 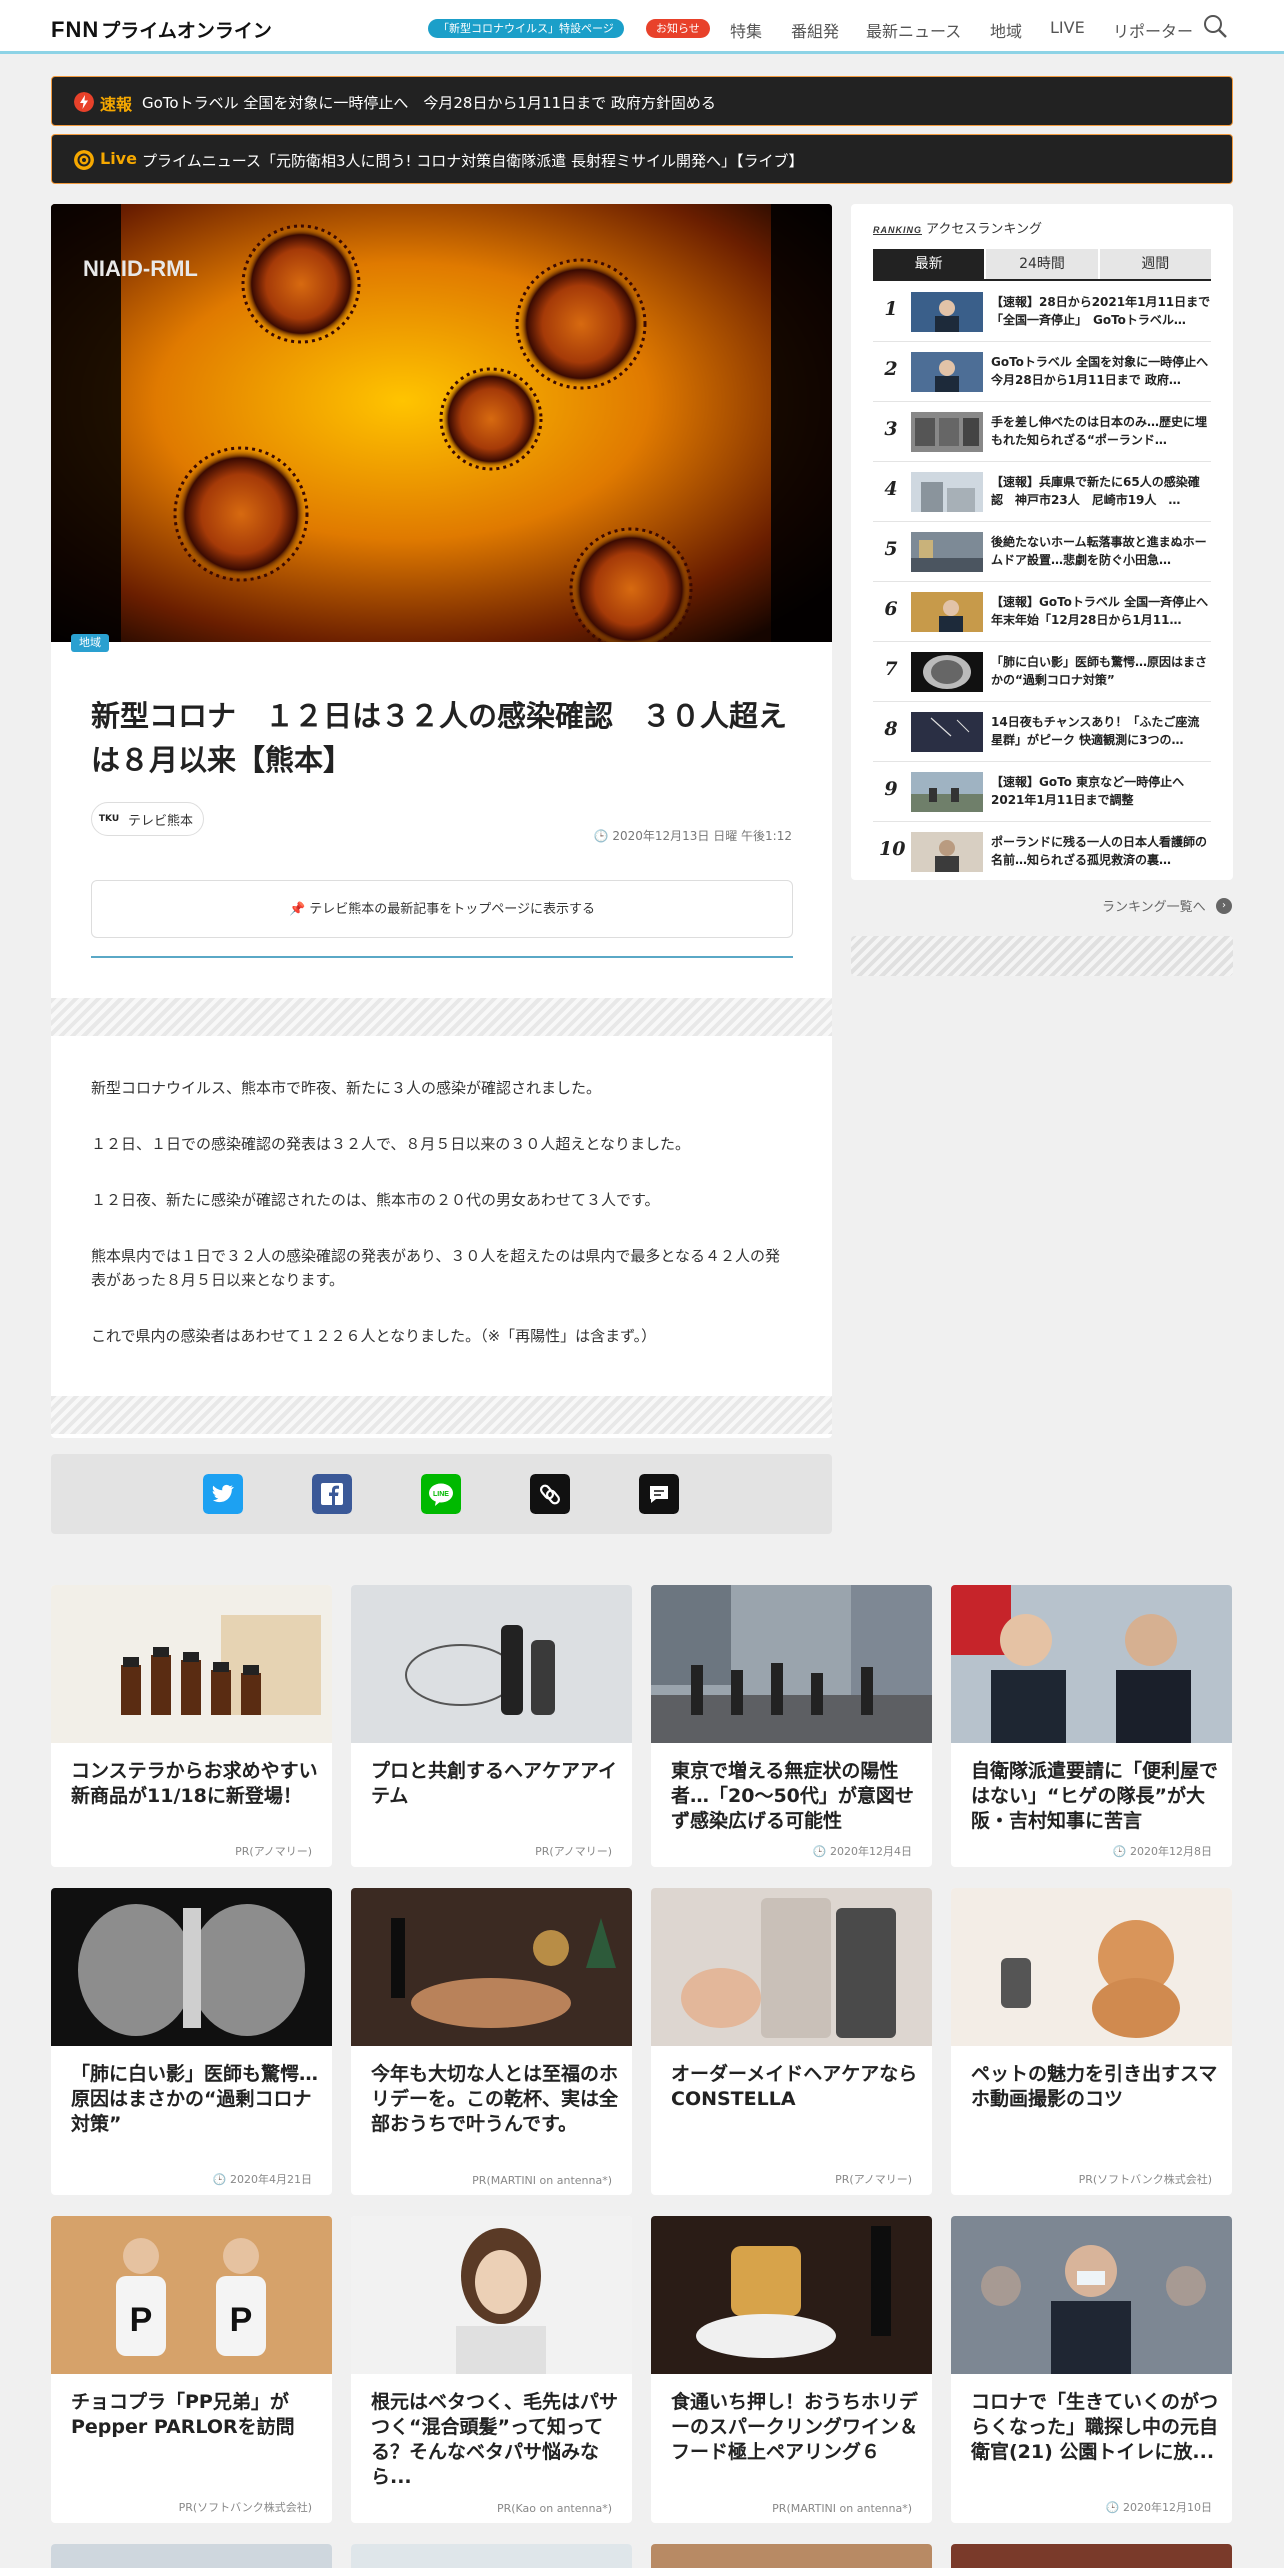 I want to click on tku-logo: TKU, so click(x=109, y=819).